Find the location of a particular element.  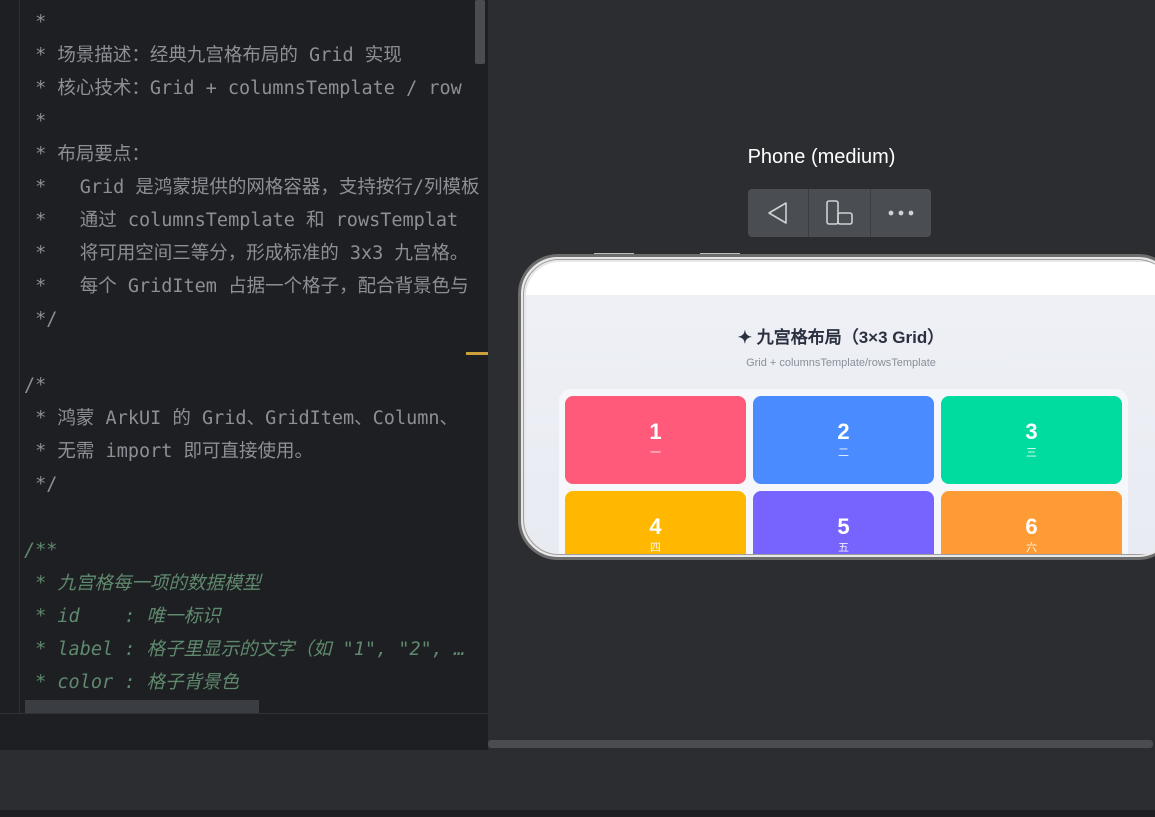

code-line: * 核心技术：Grid + columnsTemplate / row is located at coordinates (252, 88).